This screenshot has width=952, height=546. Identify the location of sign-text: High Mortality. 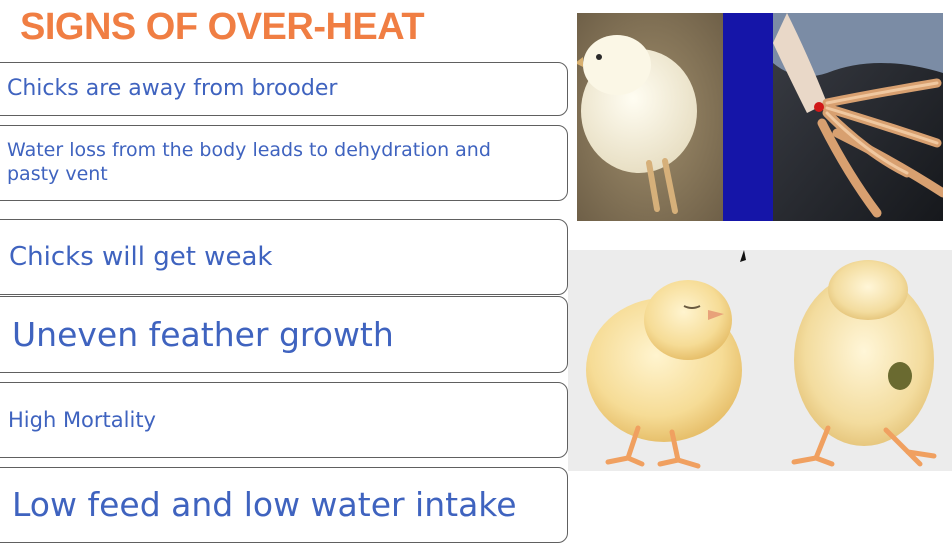
(82, 419).